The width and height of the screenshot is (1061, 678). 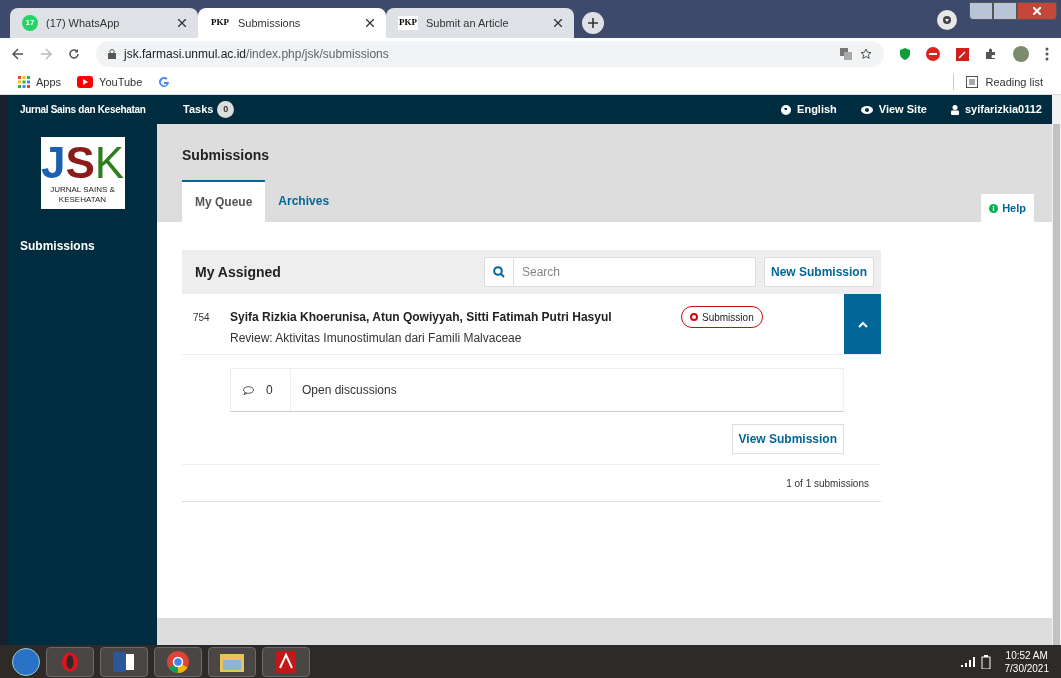 I want to click on submission-row: 754 Syifa Rizkia Khoerunisa, Atun Qowiyyah, Sitti Fatimah Putri Hasyul Review: Aktivitas Imunostimulan dari Famili Malvaceae Submission, so click(x=531, y=324).